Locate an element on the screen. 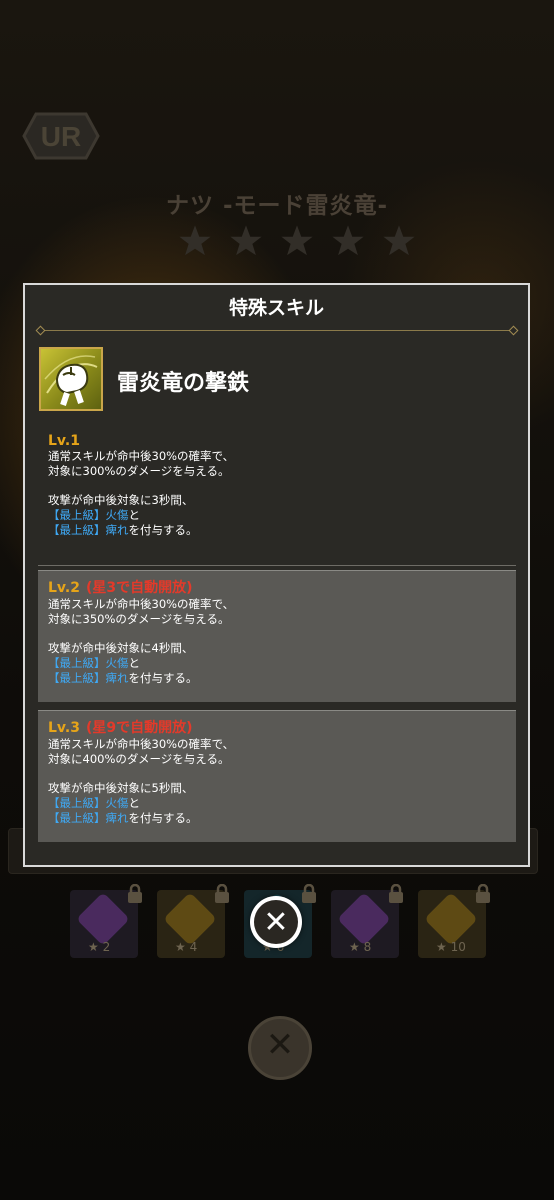 This screenshot has width=554, height=1200. level-effect: 攻撃が命中後対象に4秒間、 is located at coordinates (121, 648).